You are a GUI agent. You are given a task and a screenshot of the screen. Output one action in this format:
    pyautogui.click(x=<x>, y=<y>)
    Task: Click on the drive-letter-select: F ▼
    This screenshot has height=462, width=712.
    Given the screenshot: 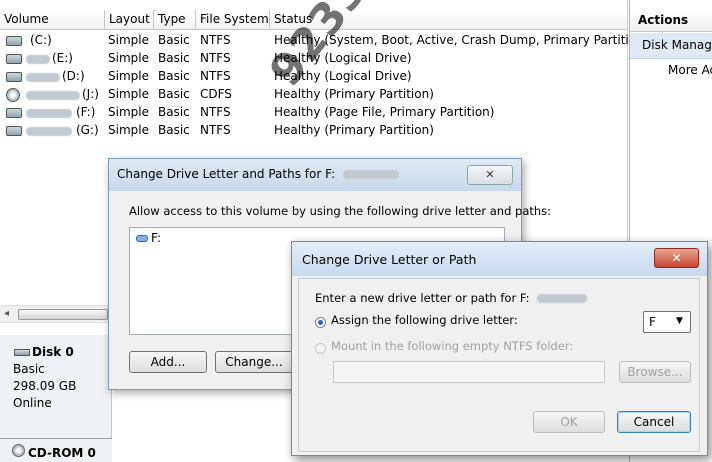 What is the action you would take?
    pyautogui.click(x=667, y=322)
    